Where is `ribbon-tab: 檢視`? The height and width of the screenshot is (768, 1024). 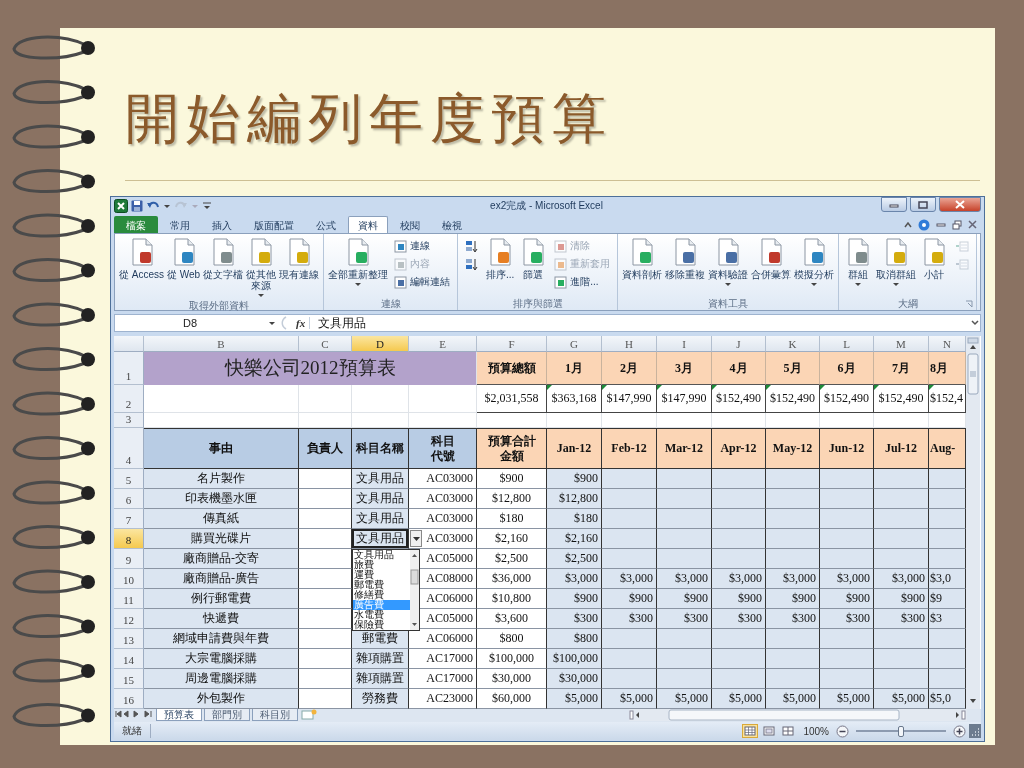
ribbon-tab: 檢視 is located at coordinates (452, 224).